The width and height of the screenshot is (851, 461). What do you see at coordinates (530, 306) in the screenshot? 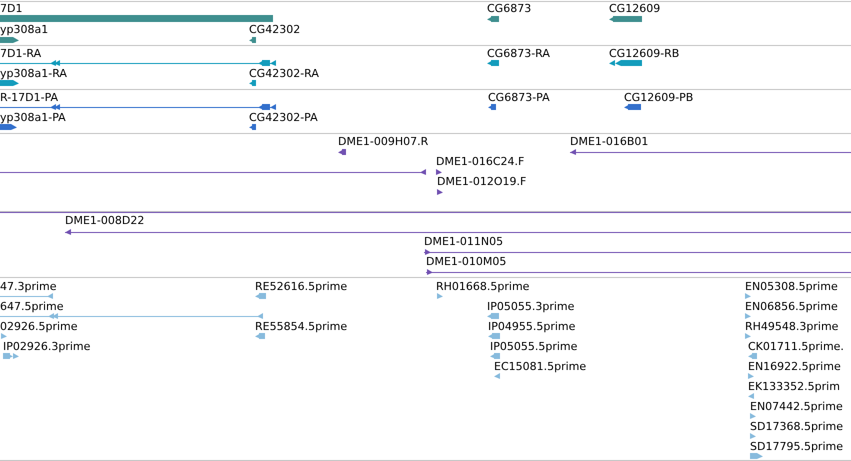
I see `feature-label: IP05055.3prime` at bounding box center [530, 306].